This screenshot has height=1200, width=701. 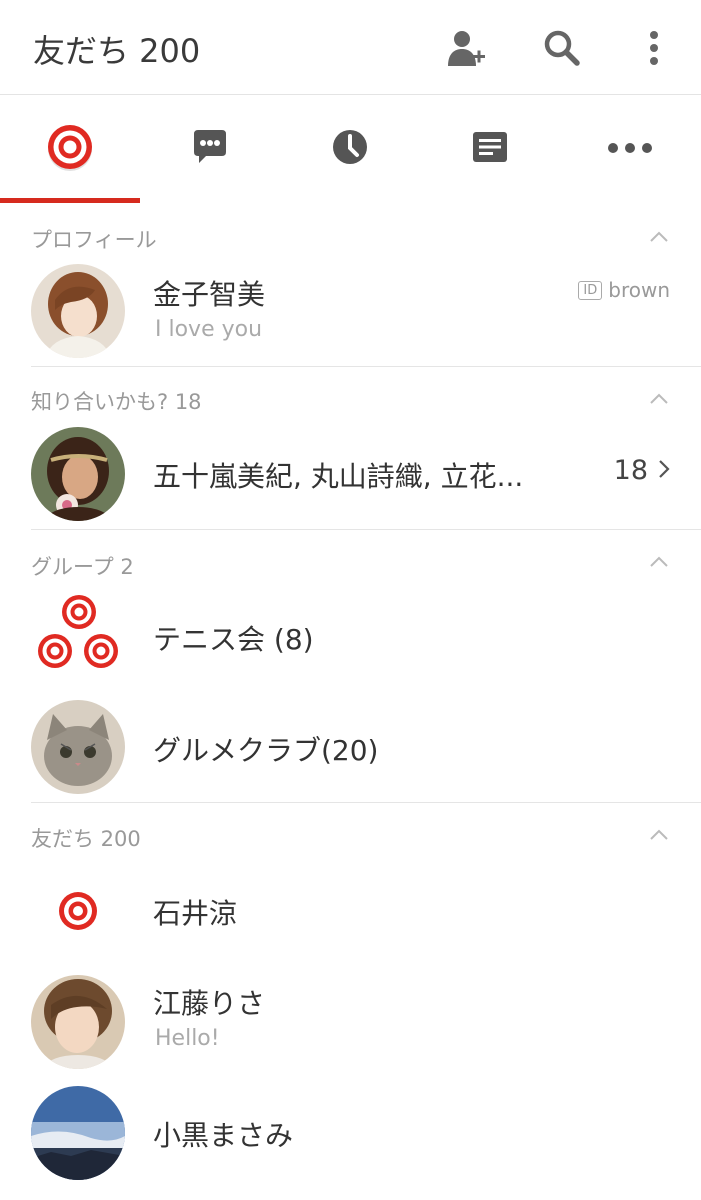 I want to click on add-friend-icon, so click(x=466, y=48).